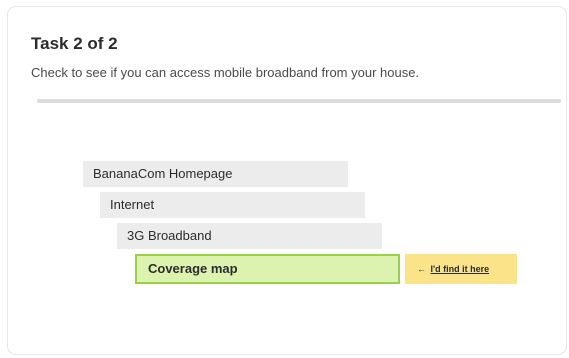 The image size is (569, 358). Describe the element at coordinates (215, 174) in the screenshot. I see `tree-item-bananacom-homepage: BananaCom Homepage` at that location.